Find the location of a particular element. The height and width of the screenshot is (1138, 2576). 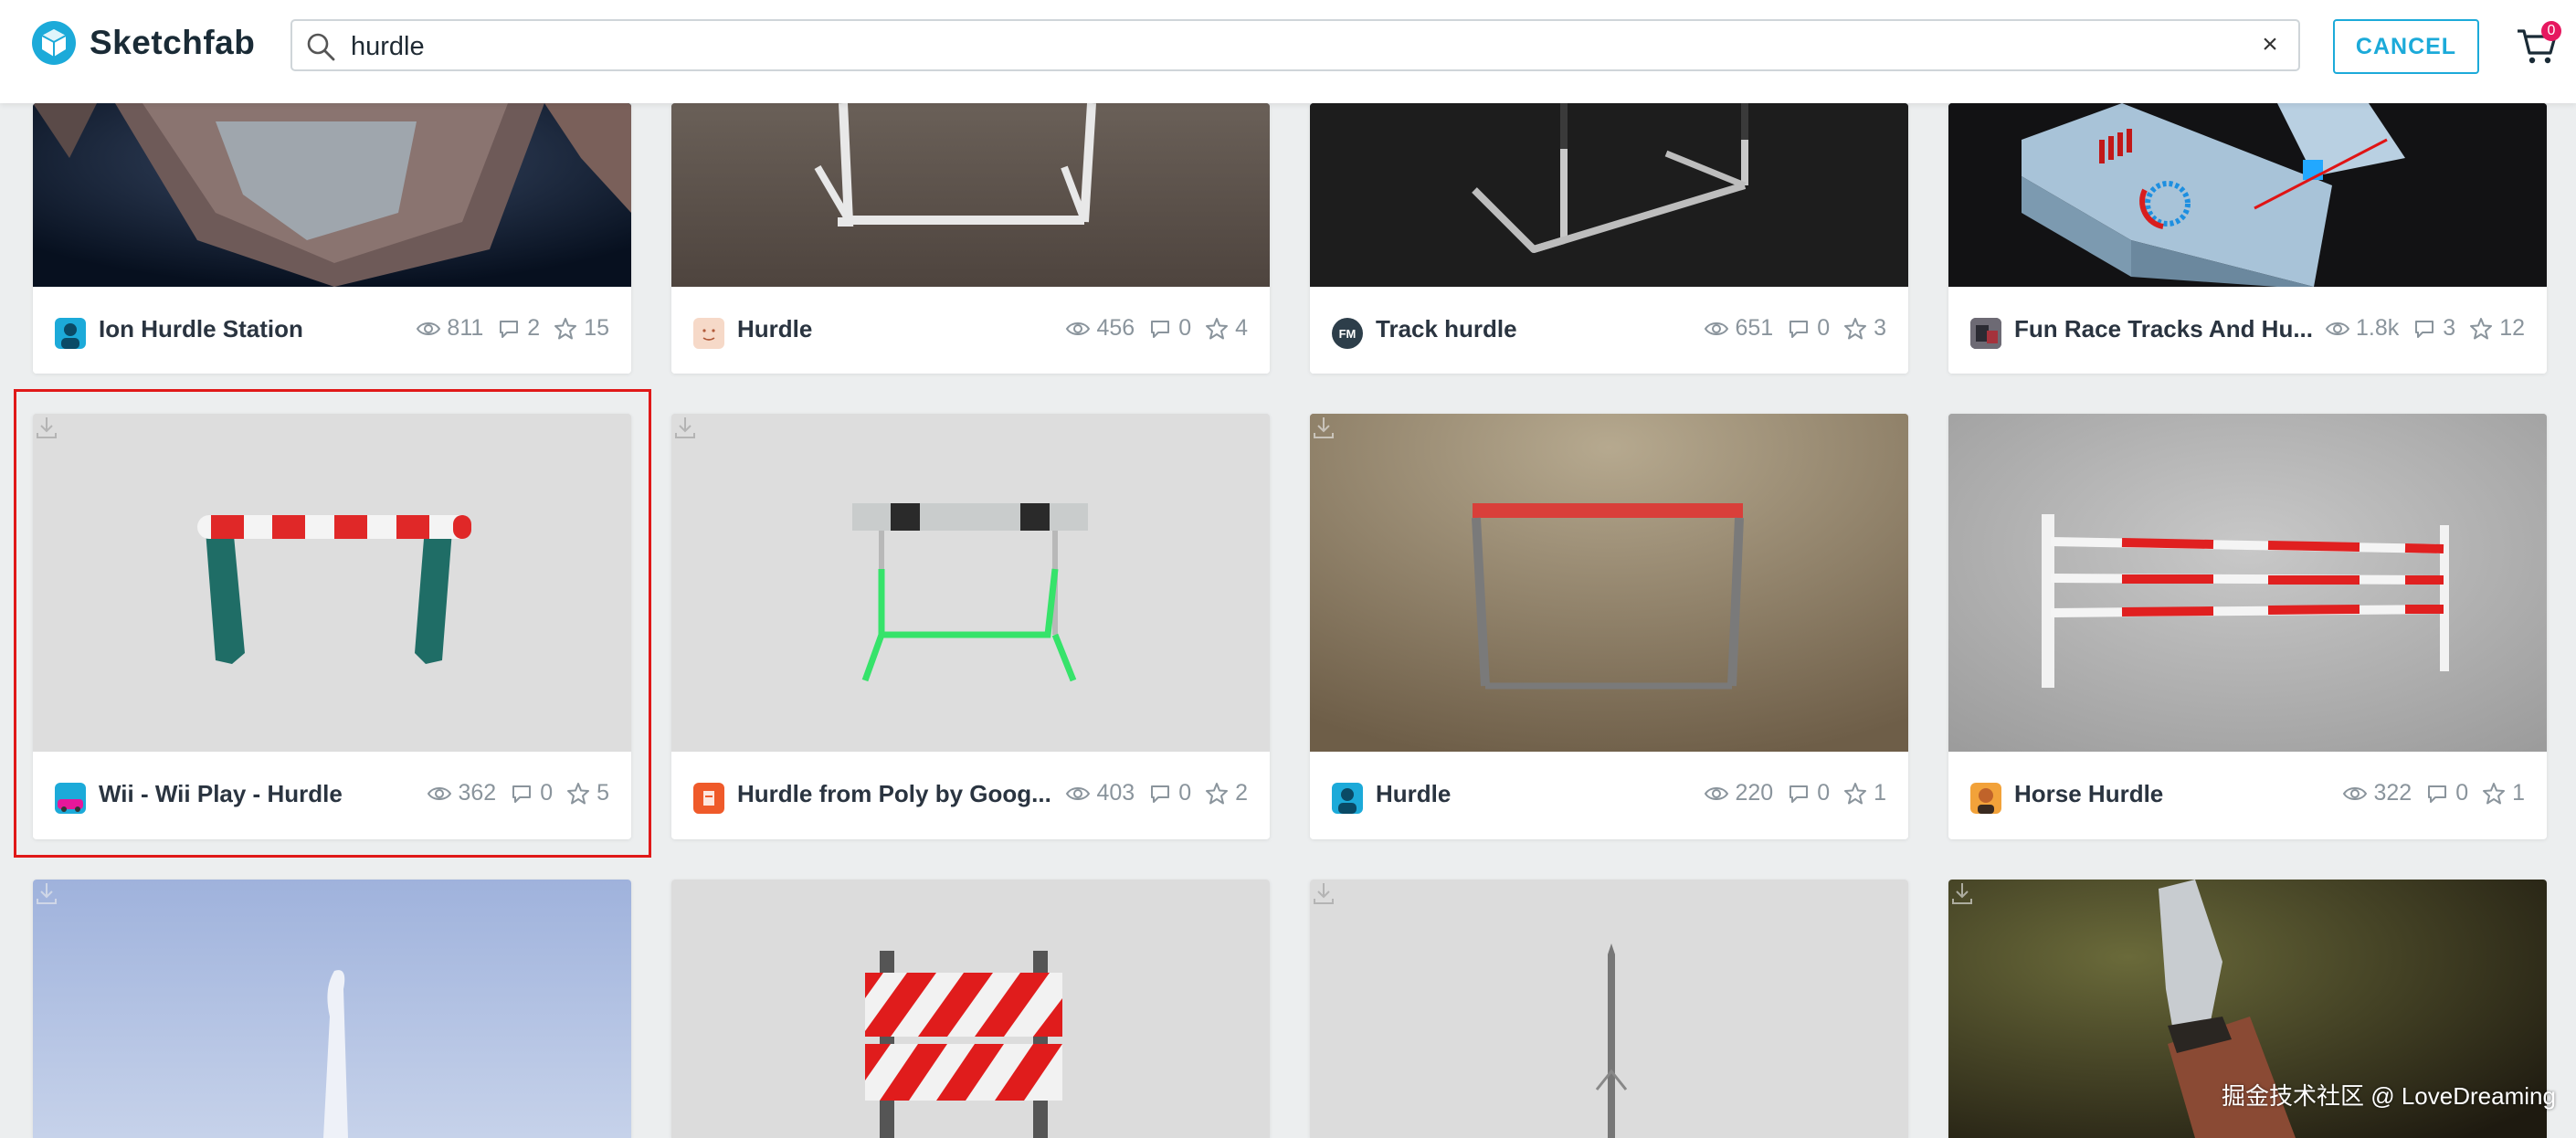

search-icon is located at coordinates (321, 47).